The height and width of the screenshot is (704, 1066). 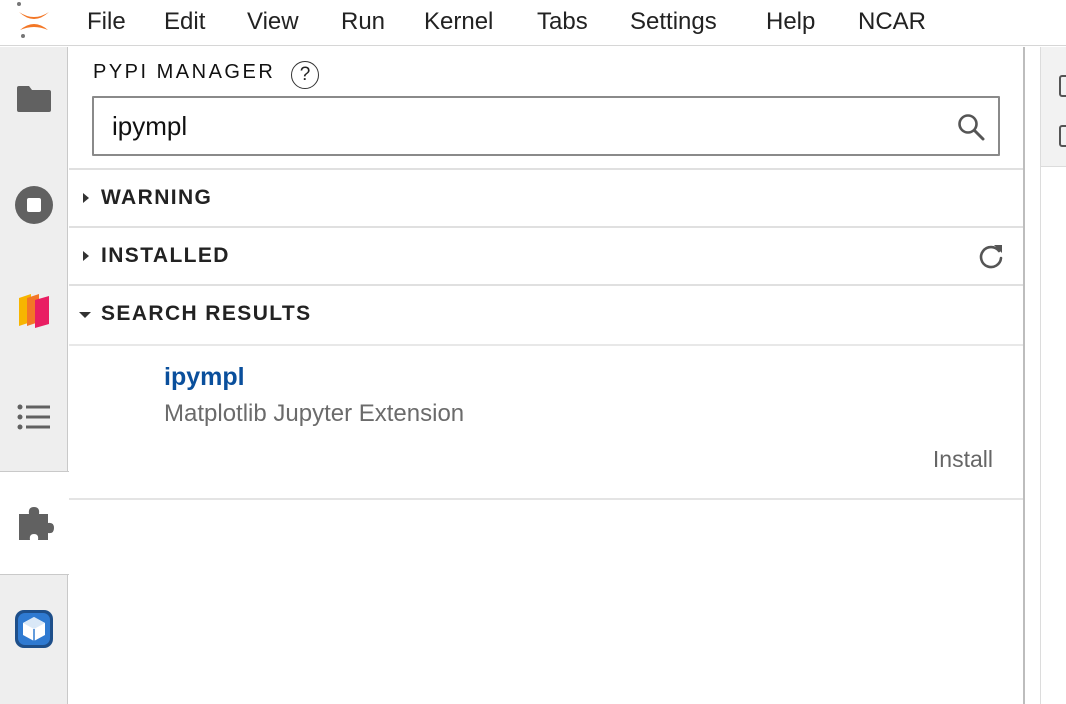 I want to click on jupyter-logo-icon, so click(x=34, y=20).